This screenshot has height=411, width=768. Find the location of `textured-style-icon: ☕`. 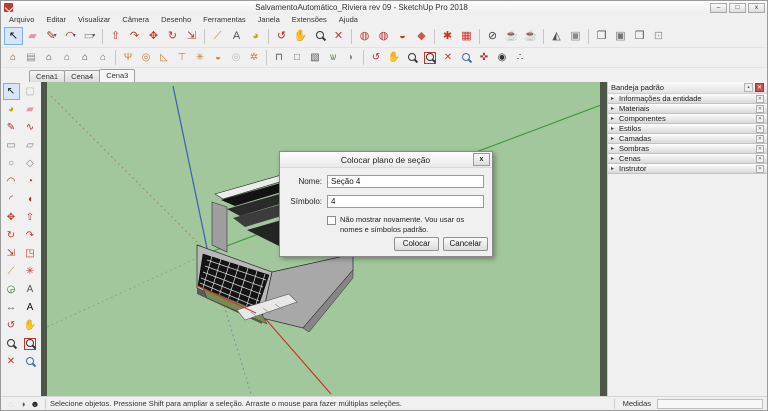

textured-style-icon: ☕ is located at coordinates (530, 36).